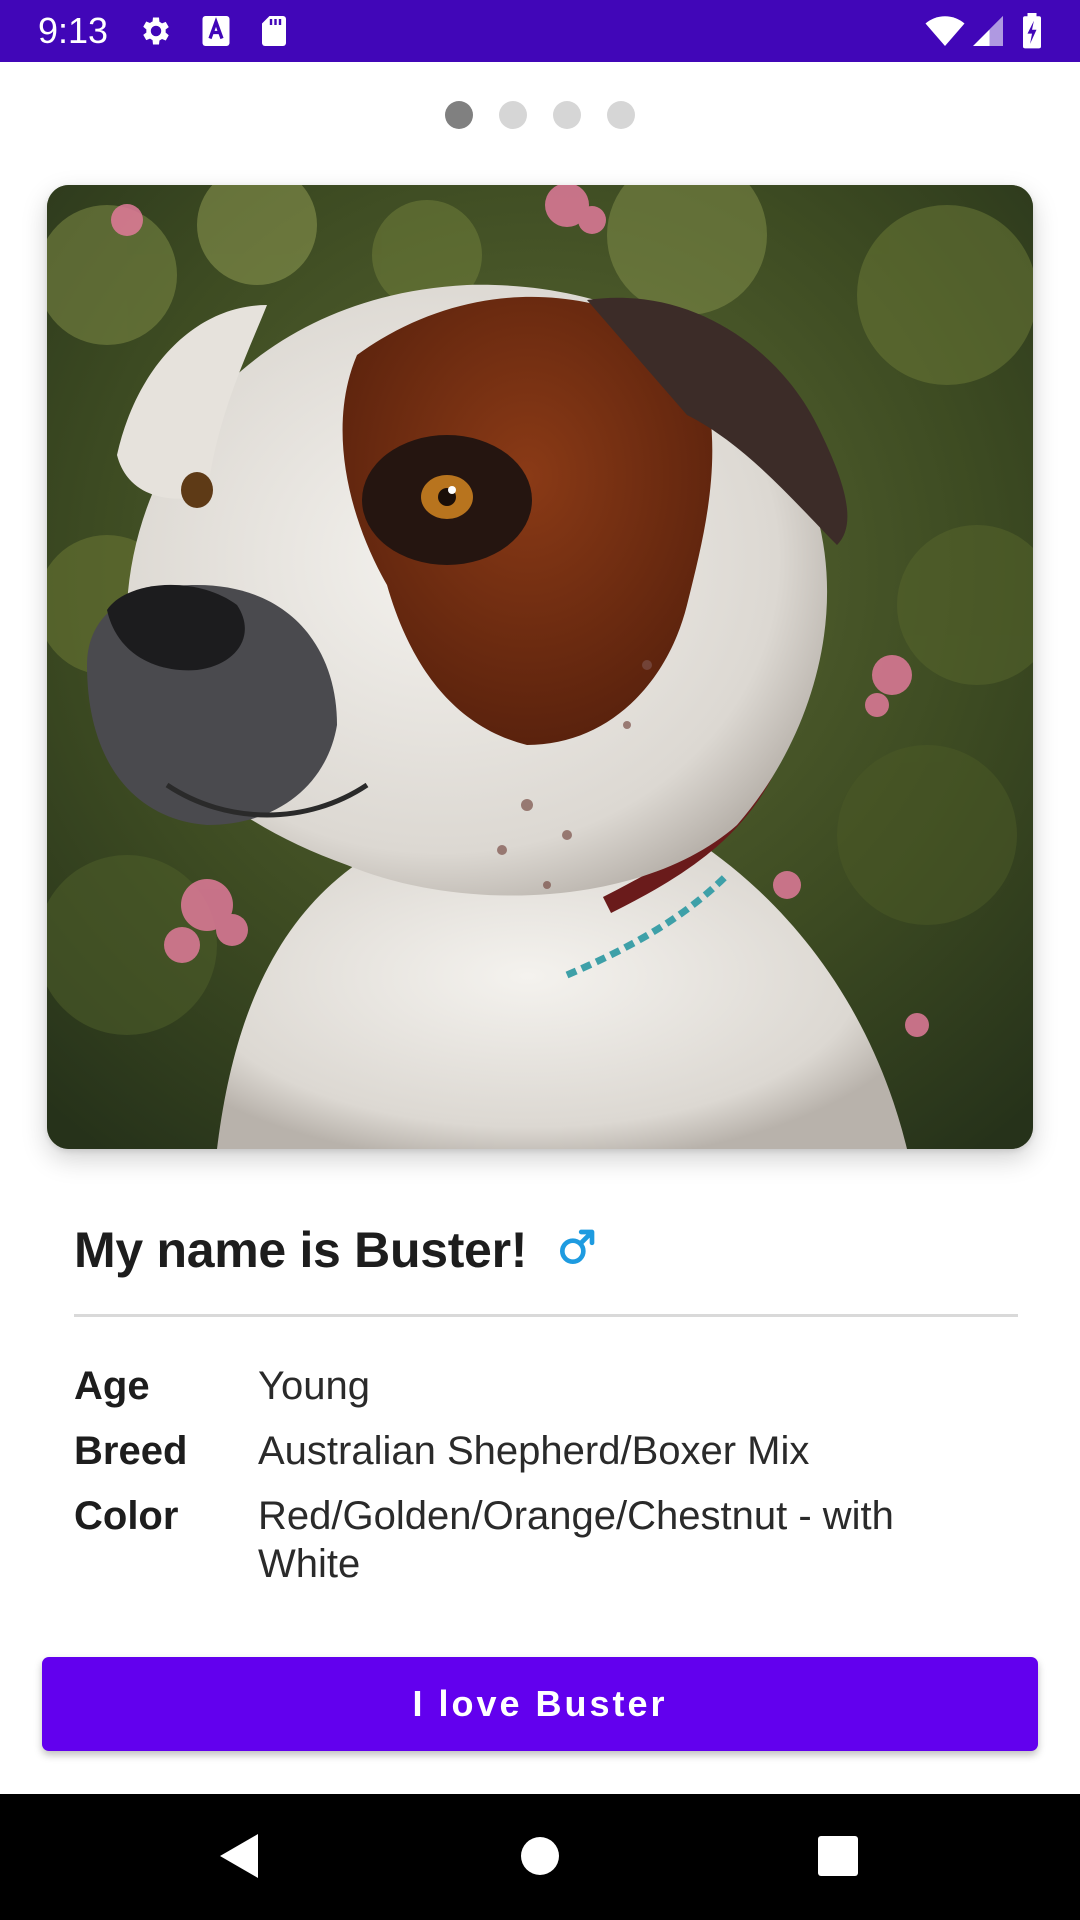 The width and height of the screenshot is (1080, 1920). Describe the element at coordinates (216, 31) in the screenshot. I see `font-a-icon` at that location.